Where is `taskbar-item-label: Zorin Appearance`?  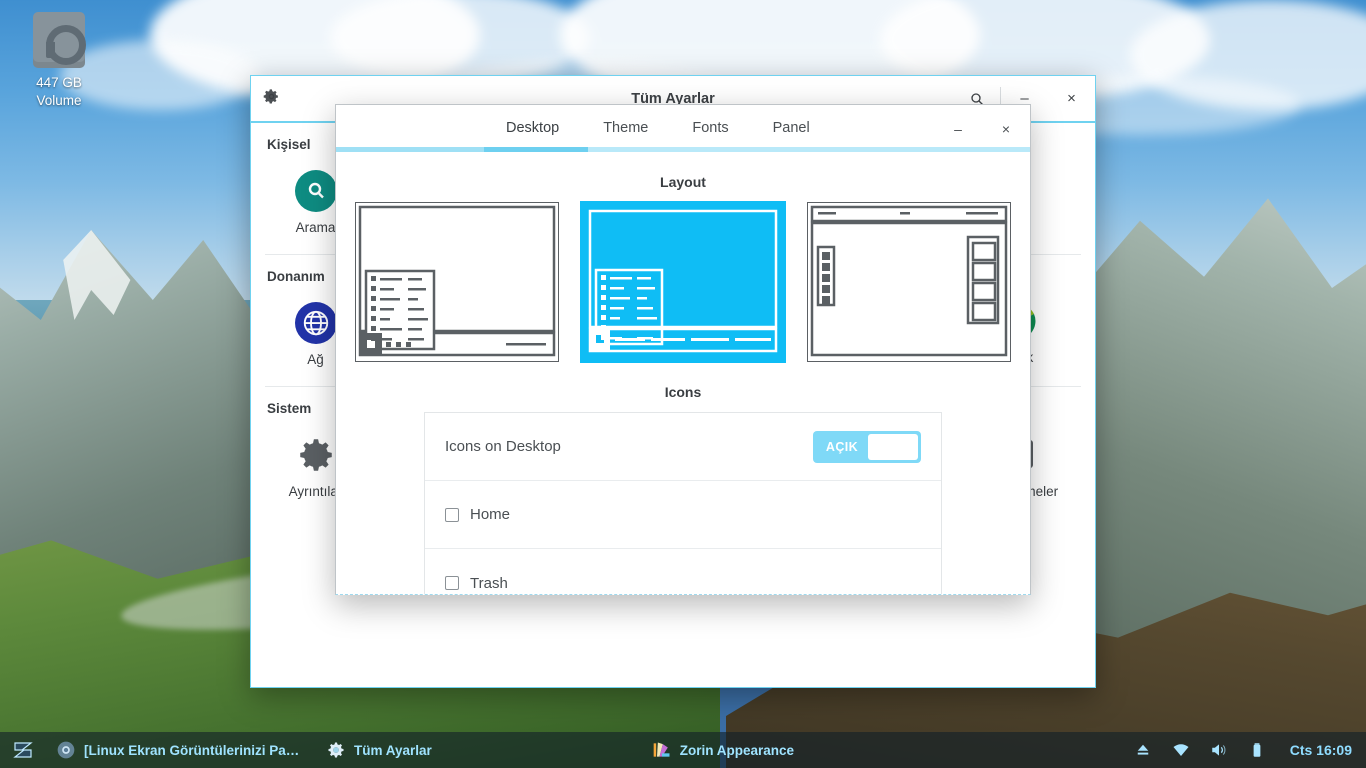 taskbar-item-label: Zorin Appearance is located at coordinates (737, 750).